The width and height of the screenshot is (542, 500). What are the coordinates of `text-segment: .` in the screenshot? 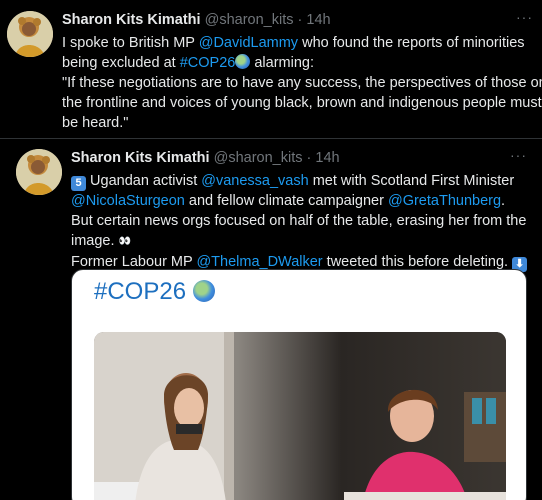 It's located at (503, 201).